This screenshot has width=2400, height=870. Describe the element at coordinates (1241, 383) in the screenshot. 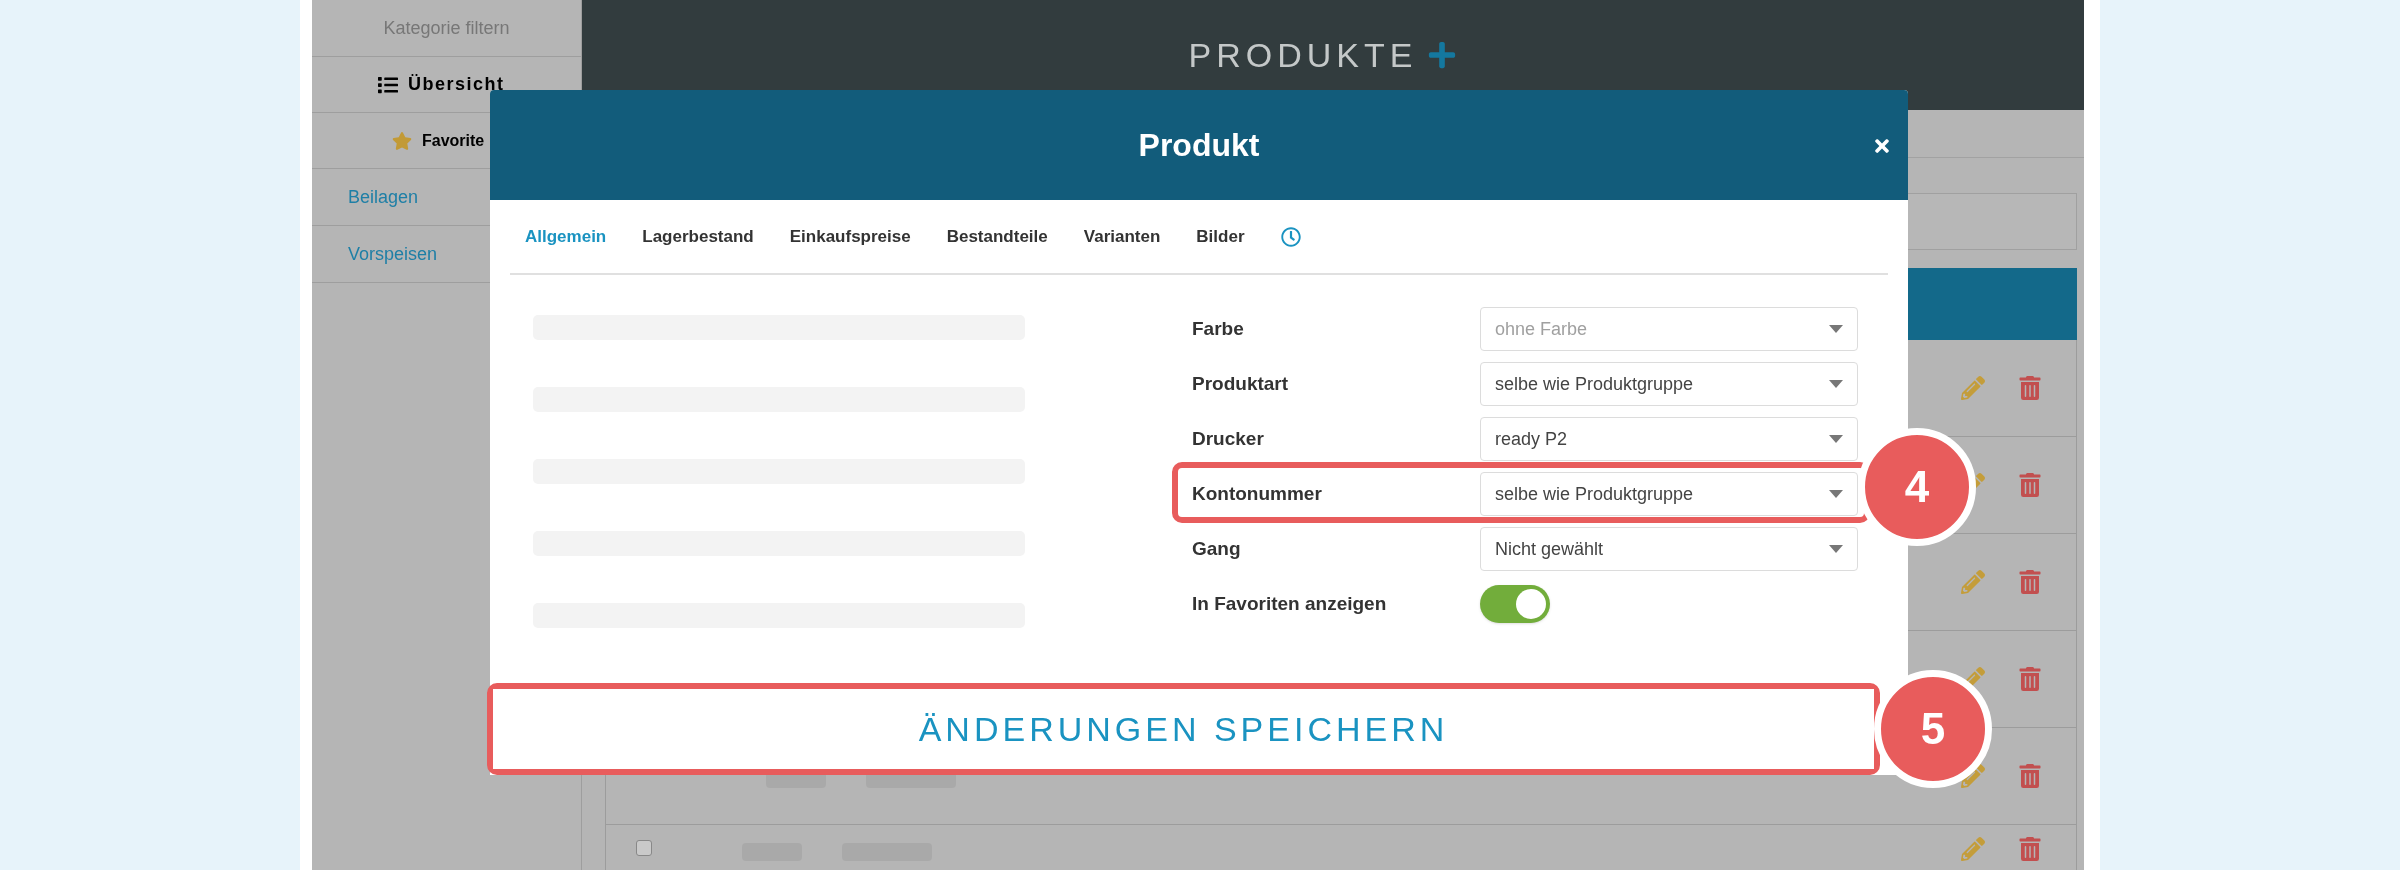

I see `field-label: Produktart` at that location.